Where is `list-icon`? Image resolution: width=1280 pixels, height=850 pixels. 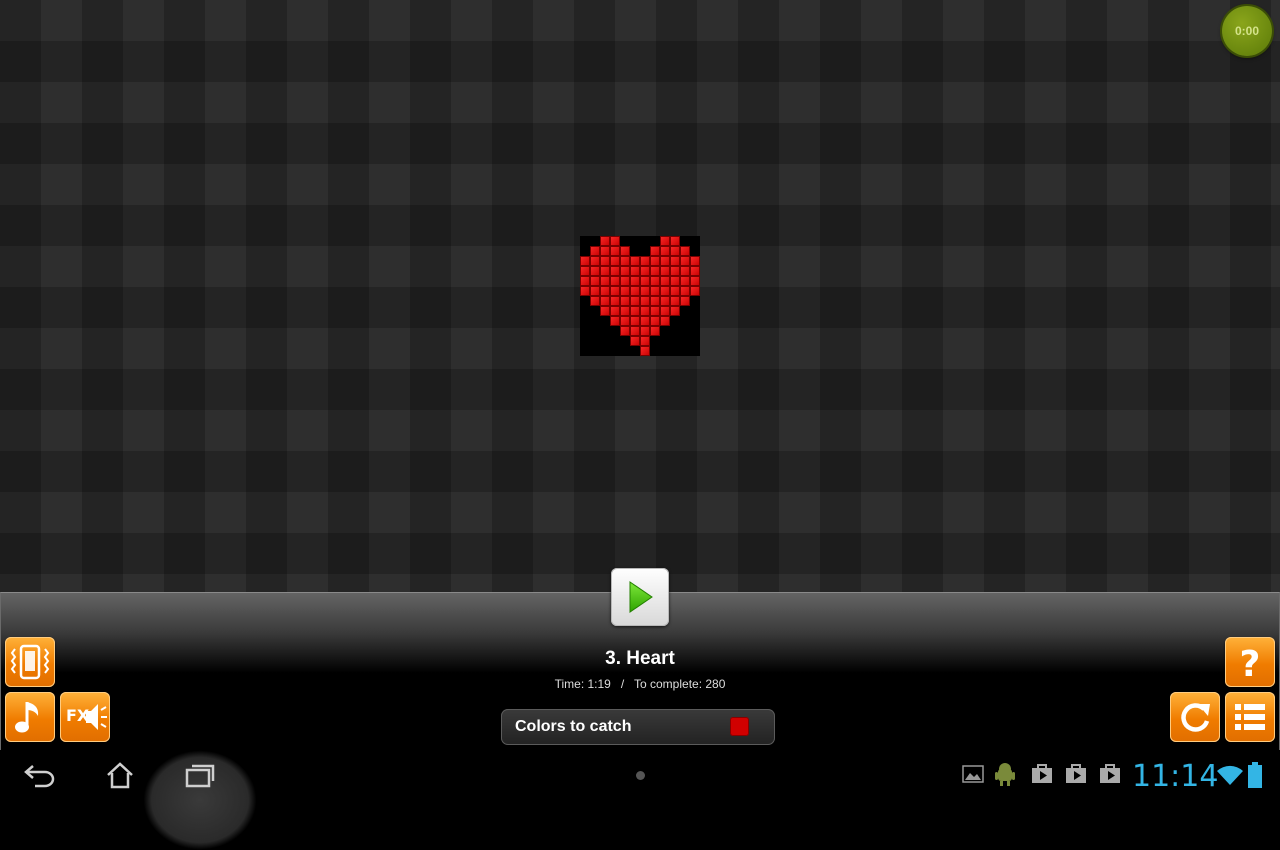
list-icon is located at coordinates (1250, 717).